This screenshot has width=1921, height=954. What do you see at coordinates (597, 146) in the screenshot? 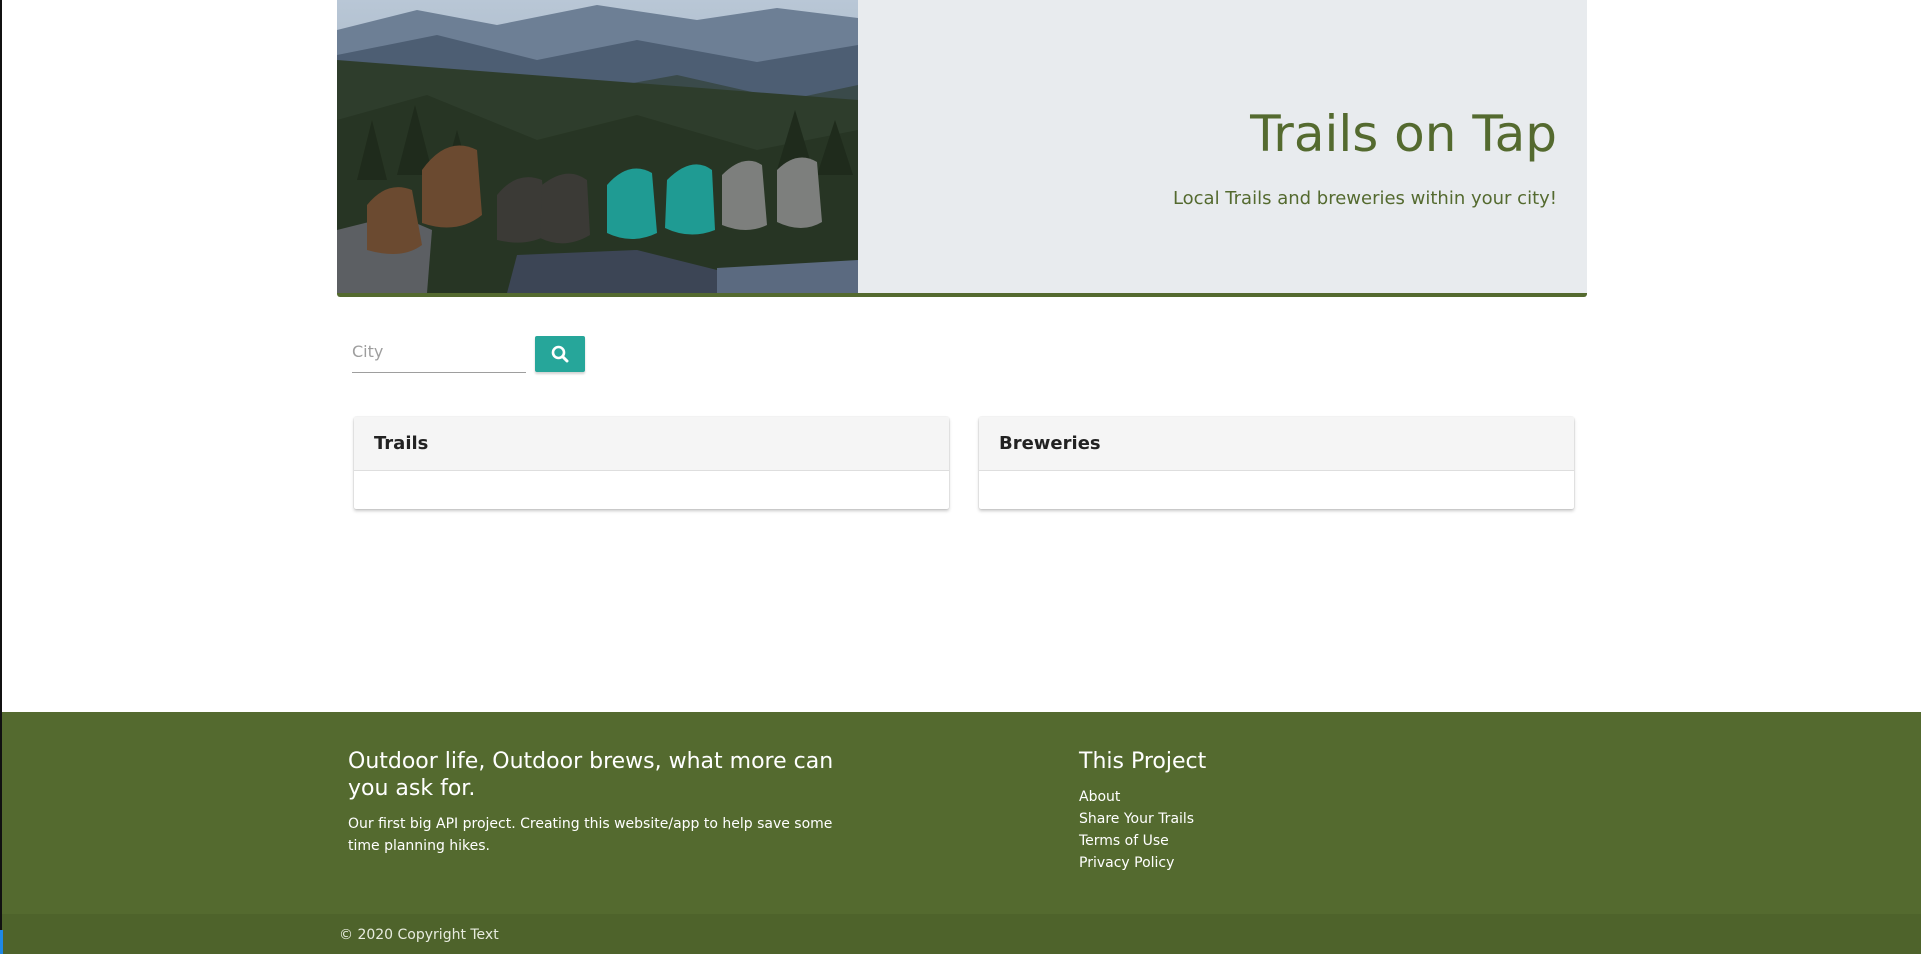
I see `hero-image` at bounding box center [597, 146].